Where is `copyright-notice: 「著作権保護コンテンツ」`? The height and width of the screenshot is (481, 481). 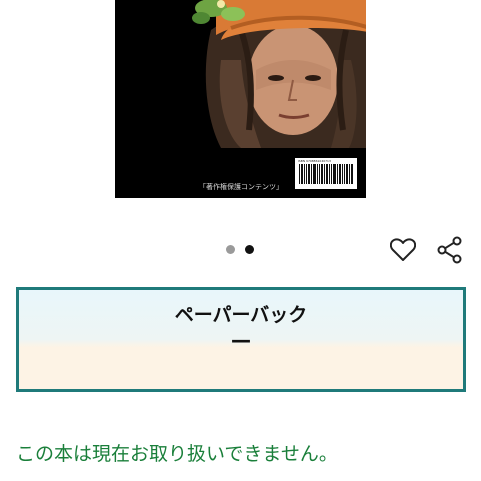
copyright-notice: 「著作権保護コンテンツ」 is located at coordinates (241, 187).